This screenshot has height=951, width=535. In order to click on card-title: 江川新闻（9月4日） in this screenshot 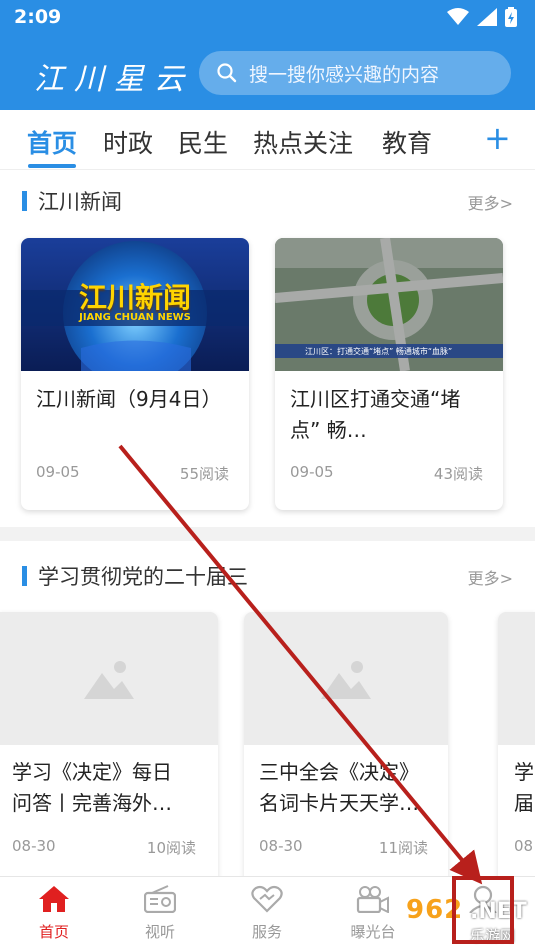, I will do `click(129, 399)`.